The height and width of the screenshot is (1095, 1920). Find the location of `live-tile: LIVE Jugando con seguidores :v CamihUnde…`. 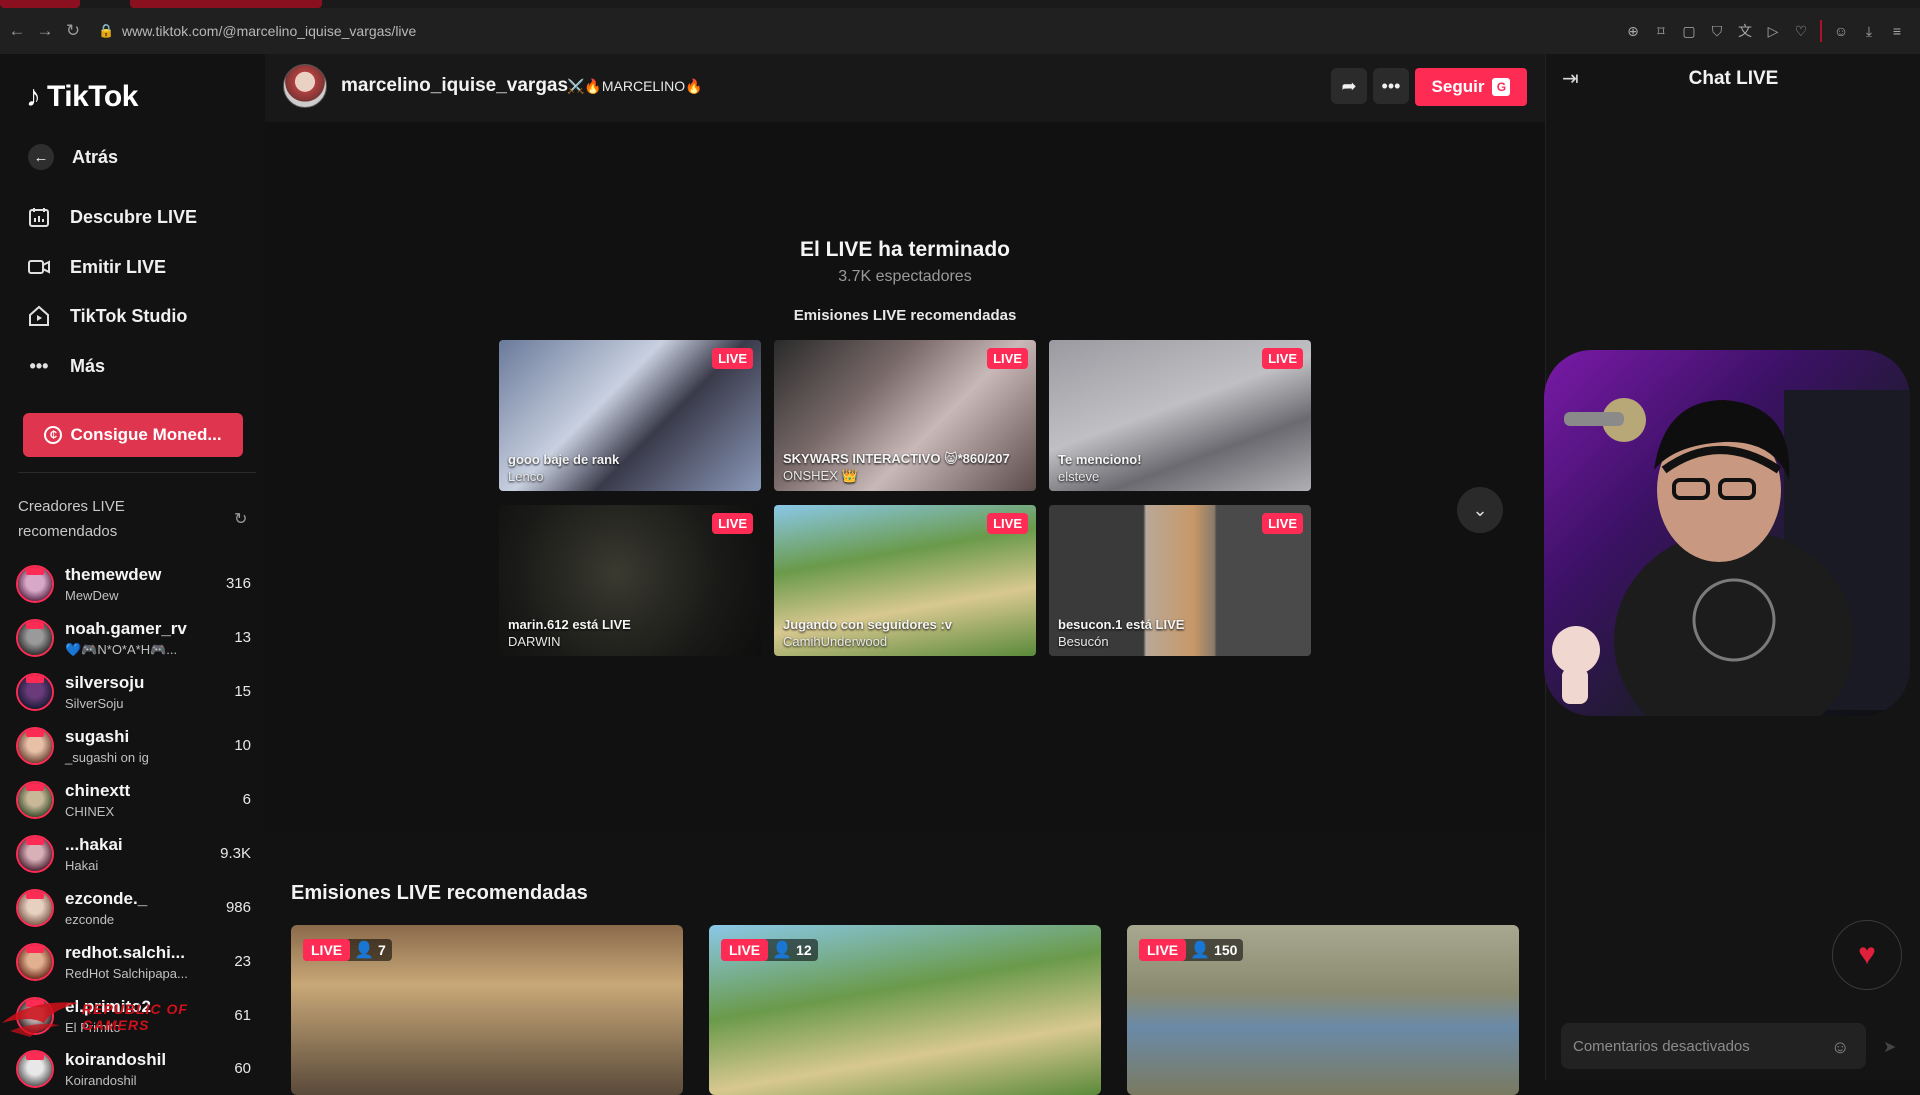

live-tile: LIVE Jugando con seguidores :v CamihUnde… is located at coordinates (905, 580).